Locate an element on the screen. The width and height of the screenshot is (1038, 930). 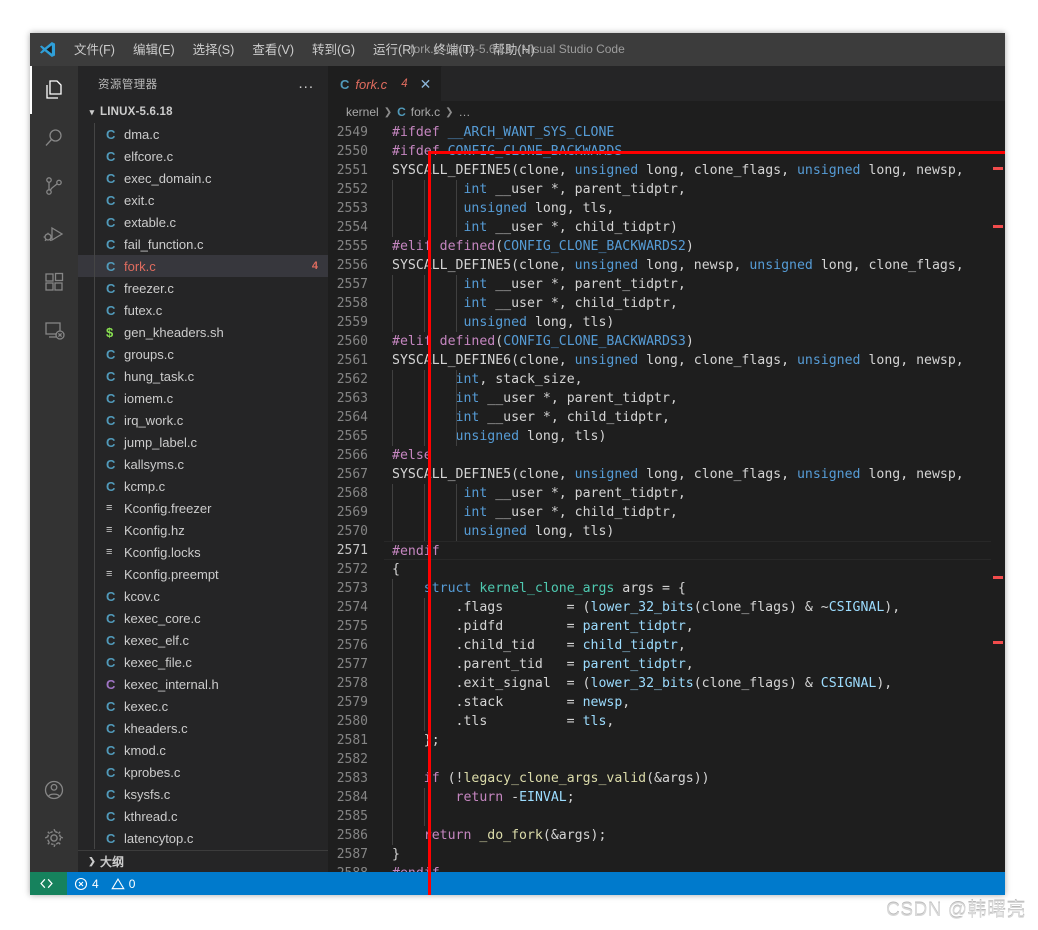
file-tree-item: Cfreezer.c is located at coordinates (203, 288).